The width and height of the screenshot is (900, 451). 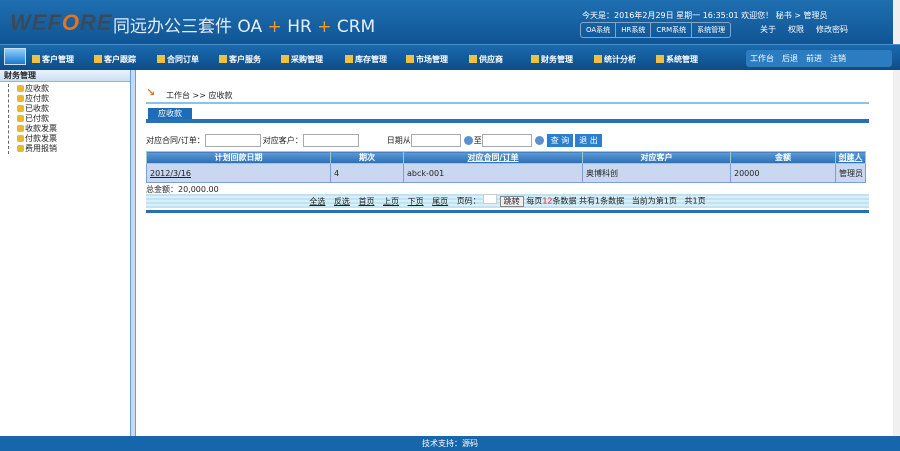 I want to click on amount-cell: 20000, so click(x=783, y=173).